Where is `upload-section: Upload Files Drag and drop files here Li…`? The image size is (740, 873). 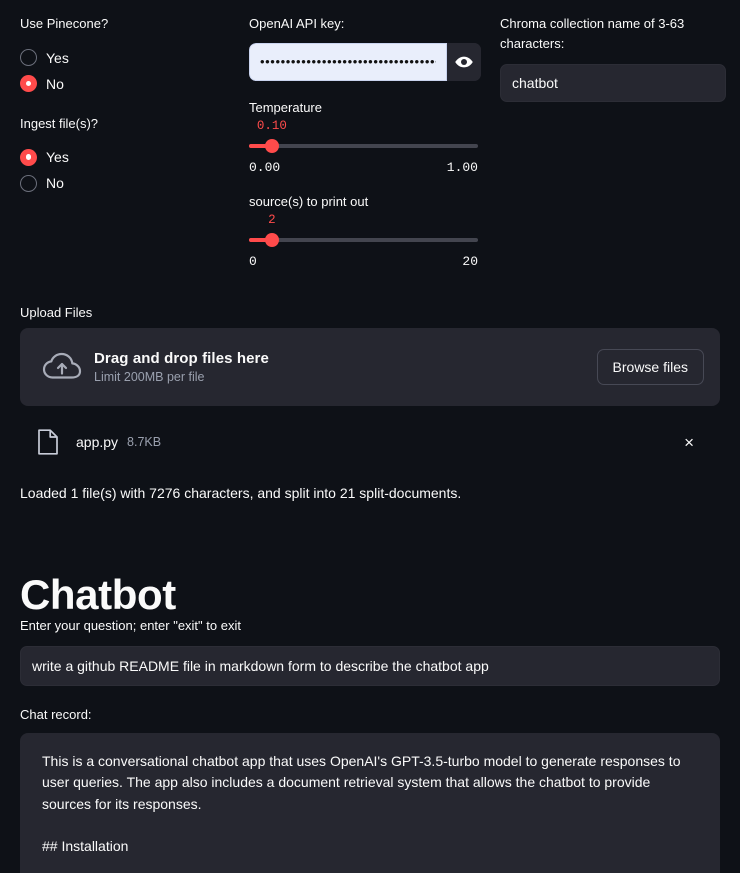
upload-section: Upload Files Drag and drop files here Li… is located at coordinates (370, 355).